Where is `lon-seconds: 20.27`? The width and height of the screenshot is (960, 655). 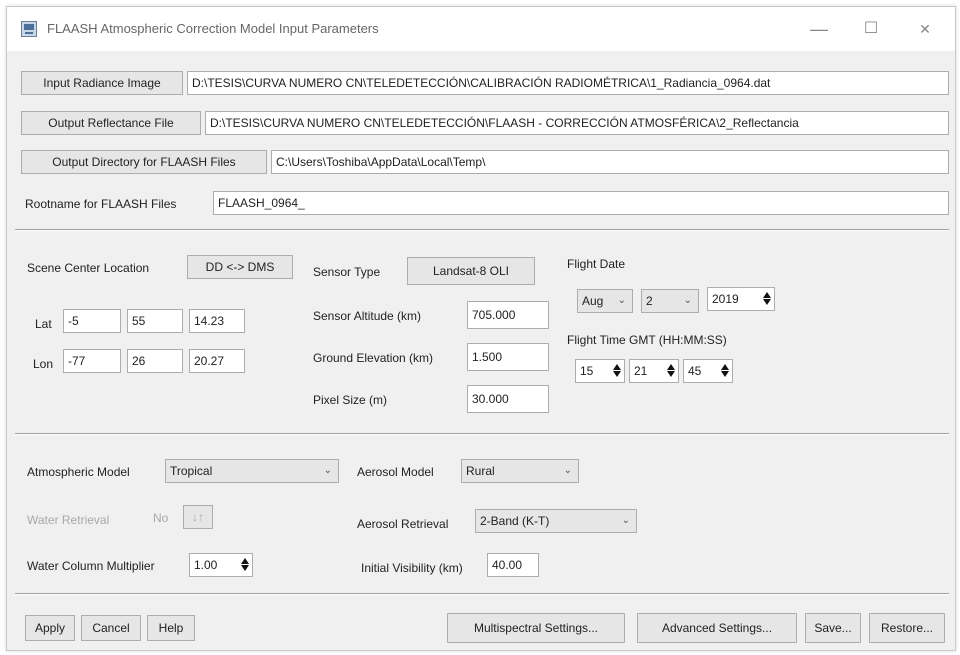
lon-seconds: 20.27 is located at coordinates (217, 361).